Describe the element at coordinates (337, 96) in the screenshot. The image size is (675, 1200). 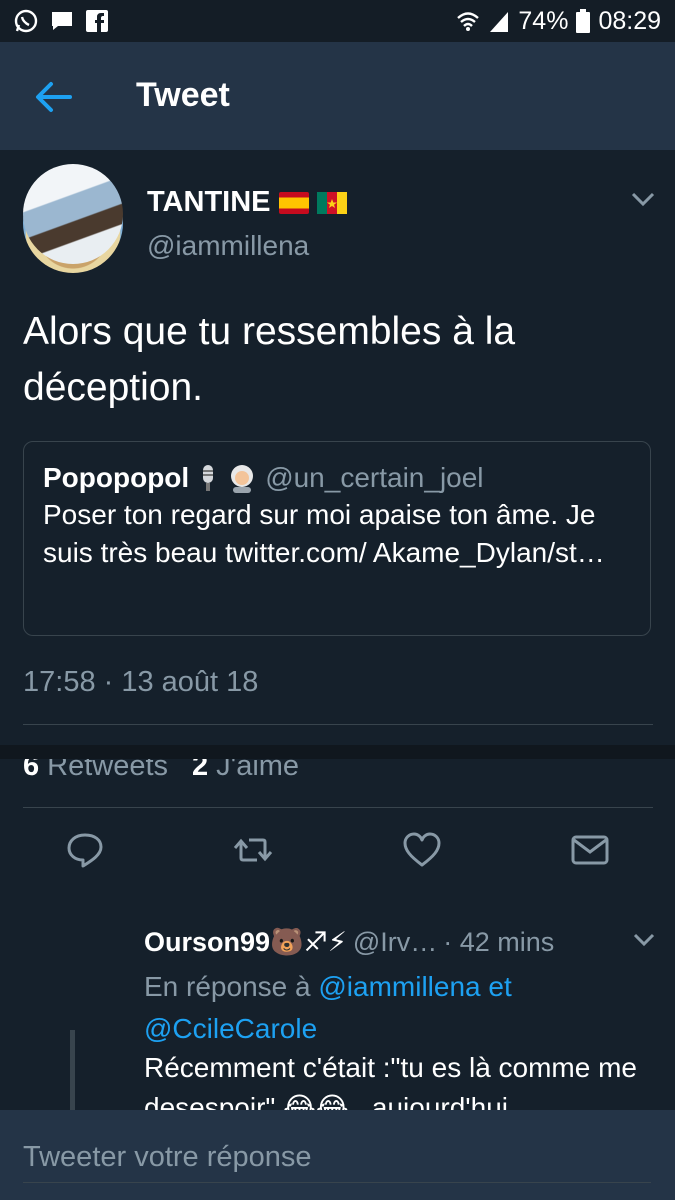
I see `app-bar: Tweet` at that location.